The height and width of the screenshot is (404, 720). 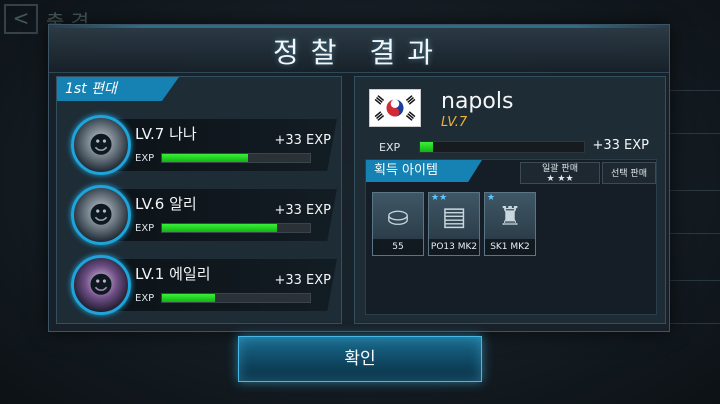 What do you see at coordinates (560, 179) in the screenshot?
I see `bulk-sell-stars: ★ ★★` at bounding box center [560, 179].